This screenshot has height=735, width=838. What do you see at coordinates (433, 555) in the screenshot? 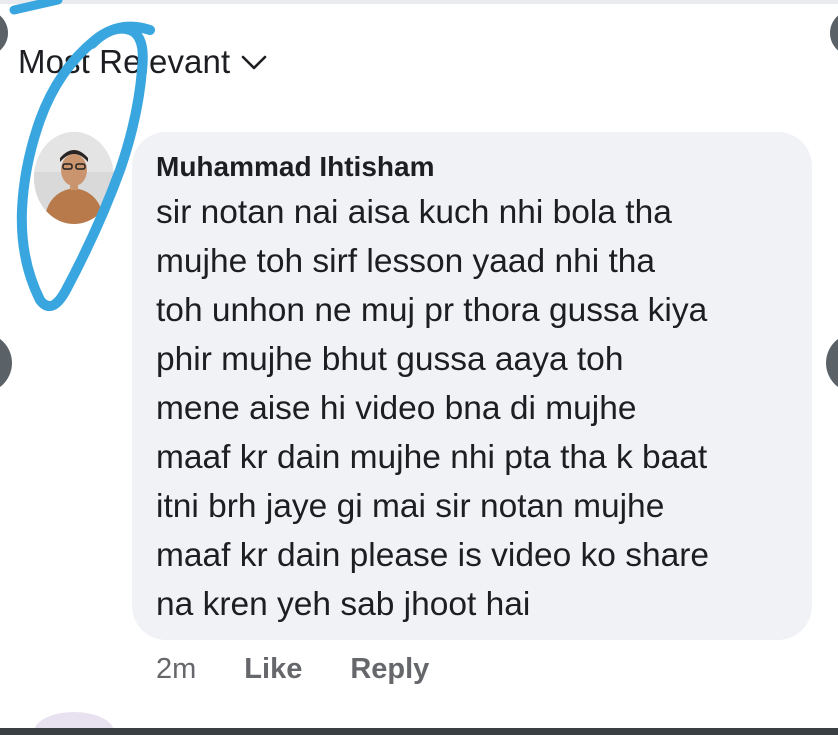
I see `comment-line: maaf kr dain please is video ko share` at bounding box center [433, 555].